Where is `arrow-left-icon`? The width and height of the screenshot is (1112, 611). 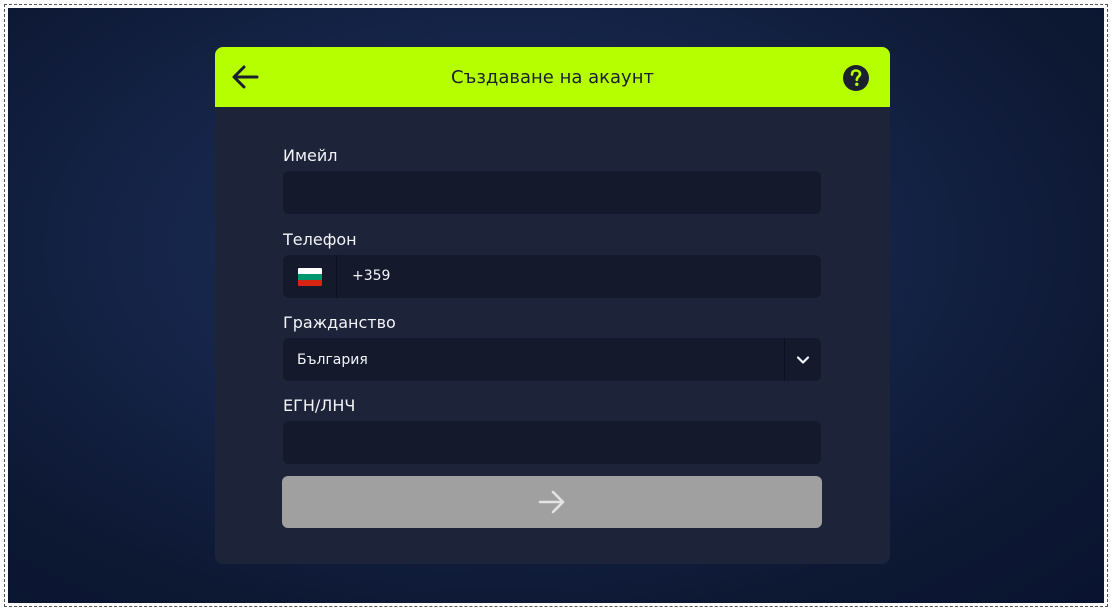
arrow-left-icon is located at coordinates (245, 77).